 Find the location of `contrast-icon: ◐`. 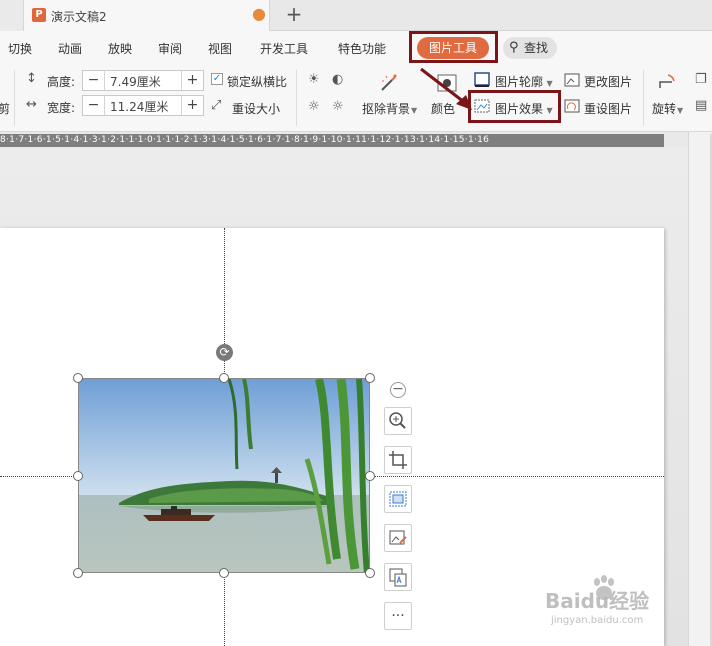

contrast-icon: ◐ is located at coordinates (337, 79).